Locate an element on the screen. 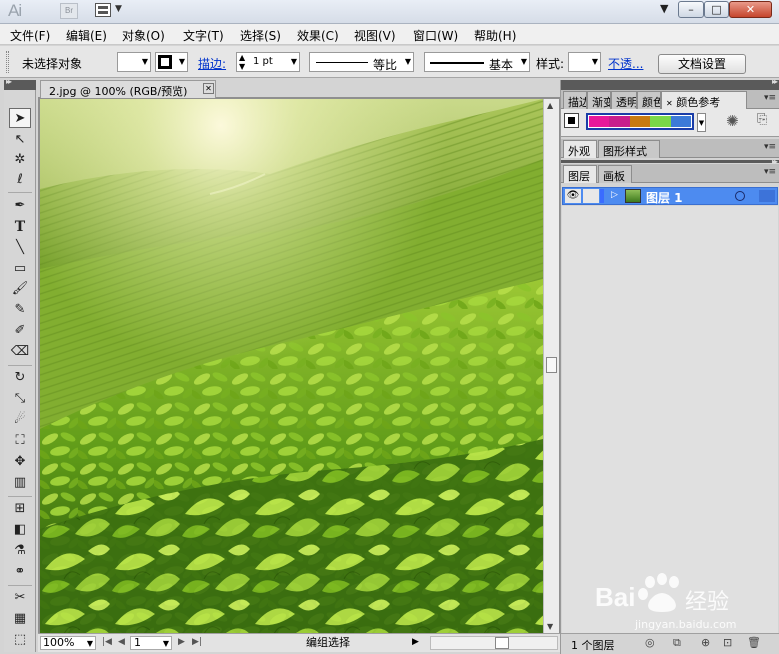  brush-definition: 基本 ▼ is located at coordinates (477, 62).